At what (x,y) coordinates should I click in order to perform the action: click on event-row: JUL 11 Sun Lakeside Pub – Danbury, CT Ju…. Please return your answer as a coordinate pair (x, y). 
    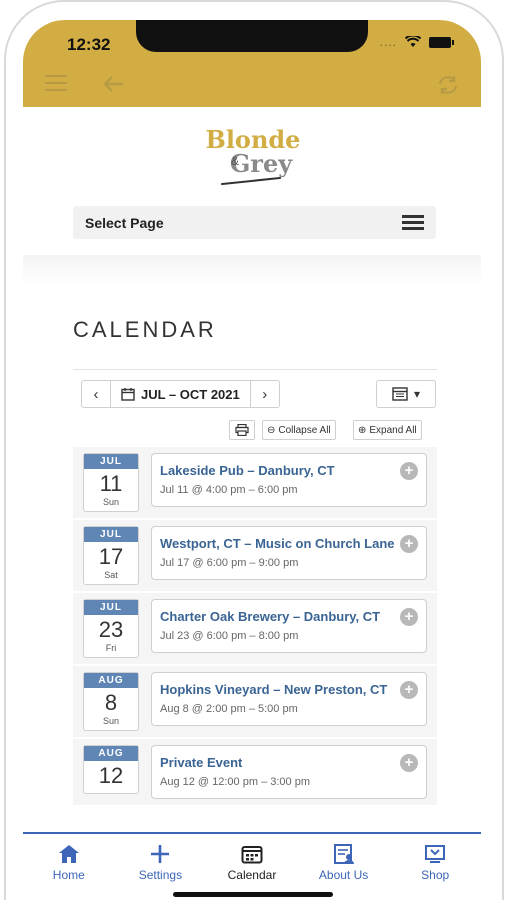
    Looking at the image, I should click on (255, 483).